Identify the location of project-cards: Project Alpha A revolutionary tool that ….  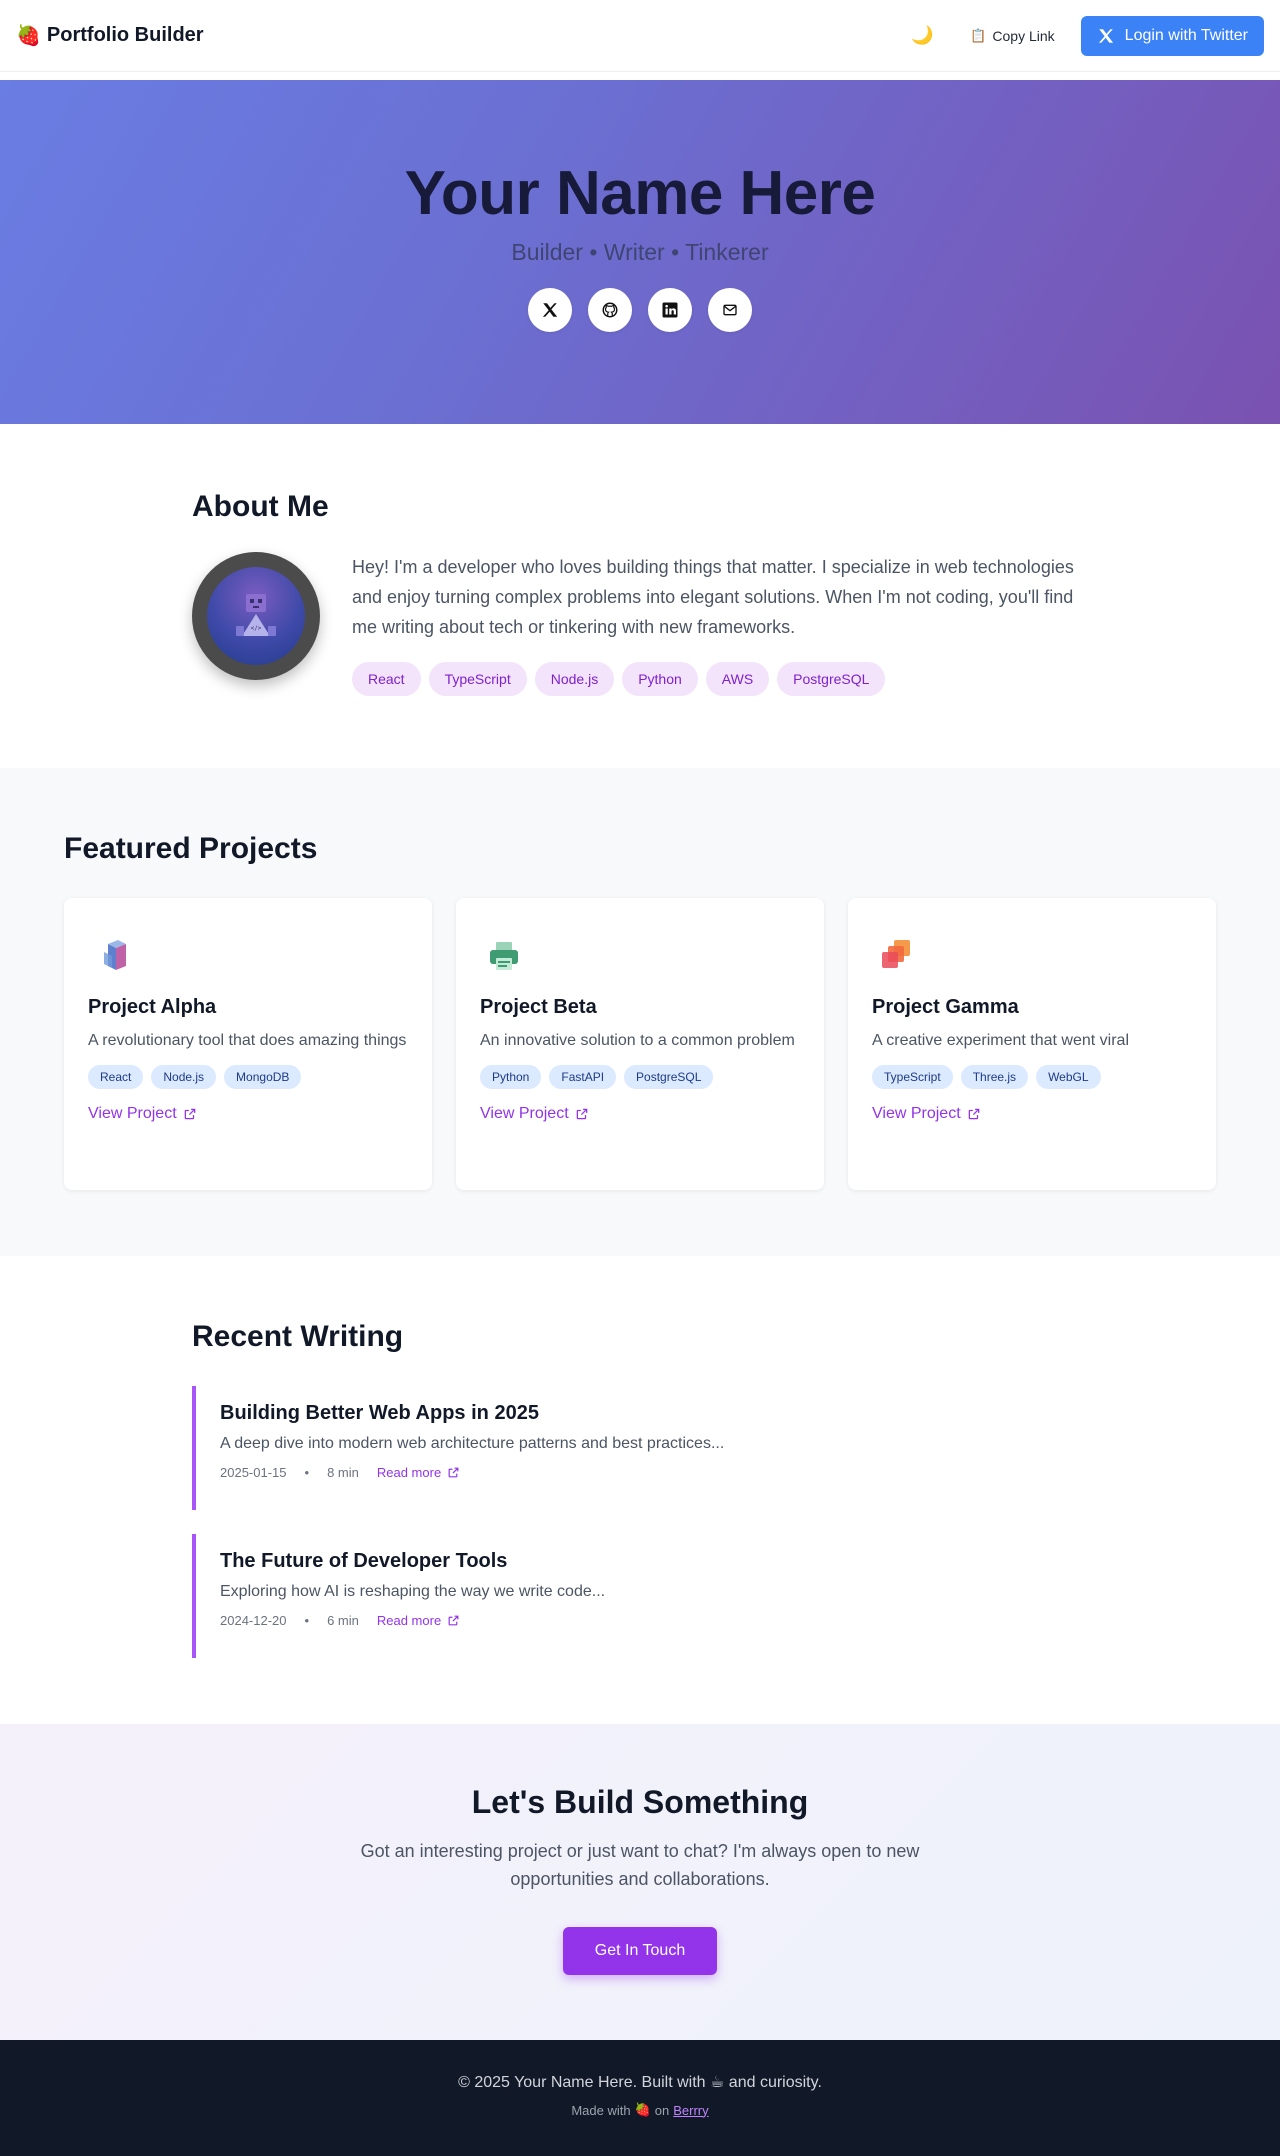
(640, 1044).